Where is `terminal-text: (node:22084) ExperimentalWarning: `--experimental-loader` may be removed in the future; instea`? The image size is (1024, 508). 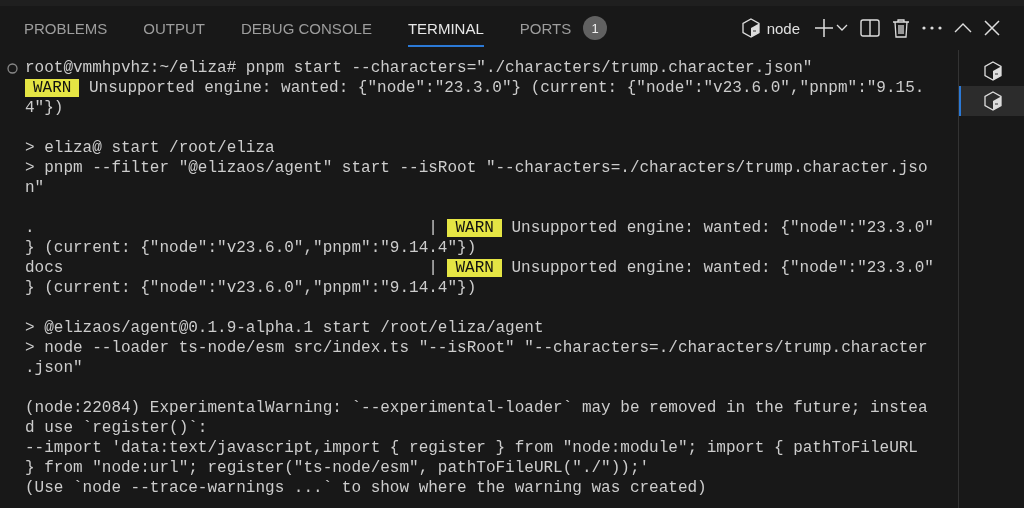
terminal-text: (node:22084) ExperimentalWarning: `--experimental-loader` may be removed in the future; instea is located at coordinates (476, 408).